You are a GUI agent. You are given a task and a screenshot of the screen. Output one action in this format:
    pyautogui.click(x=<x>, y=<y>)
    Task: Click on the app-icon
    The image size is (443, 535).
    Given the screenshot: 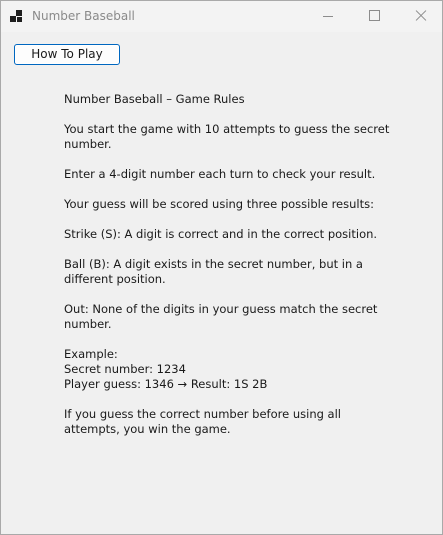 What is the action you would take?
    pyautogui.click(x=16, y=16)
    